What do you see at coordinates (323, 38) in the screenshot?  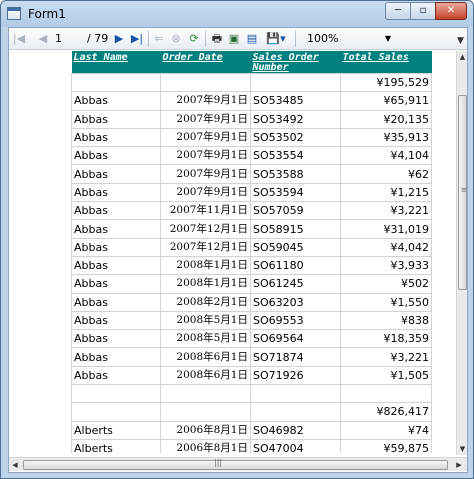 I see `zoom-value: 100%` at bounding box center [323, 38].